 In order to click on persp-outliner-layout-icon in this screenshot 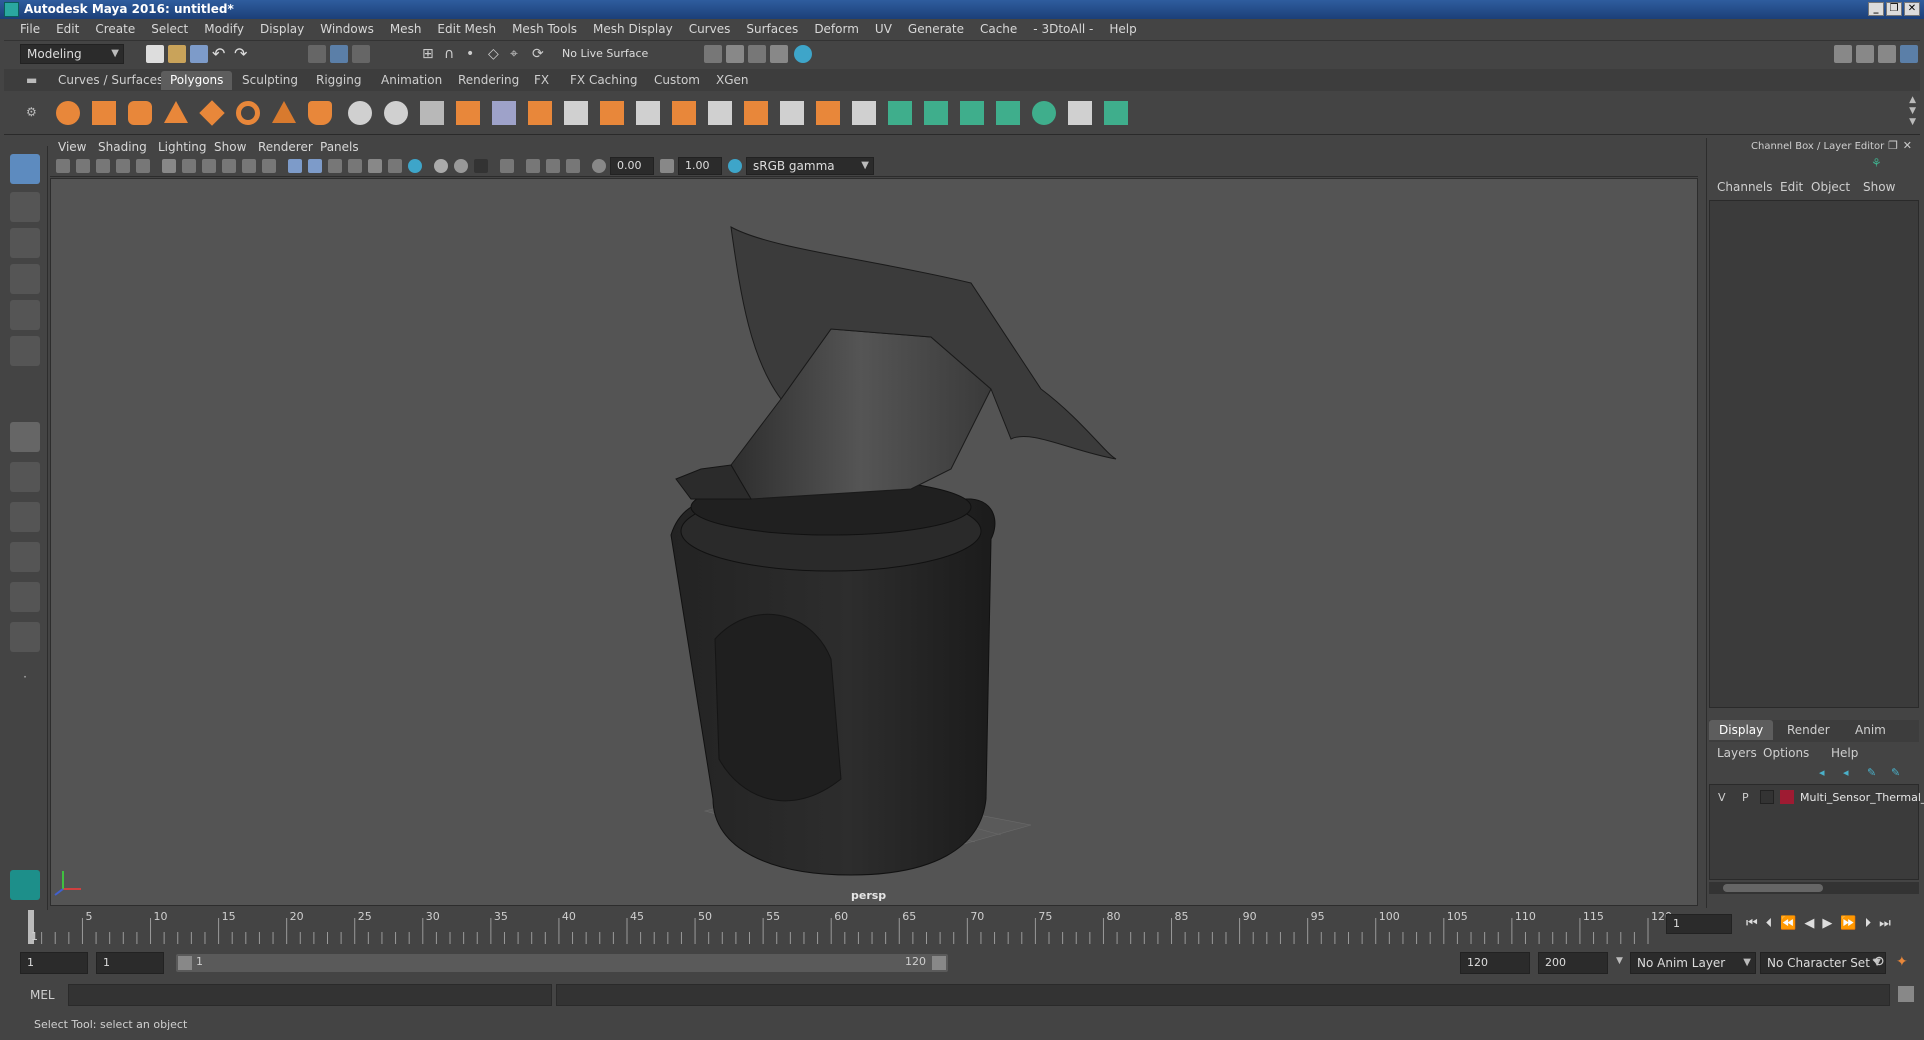, I will do `click(25, 517)`.